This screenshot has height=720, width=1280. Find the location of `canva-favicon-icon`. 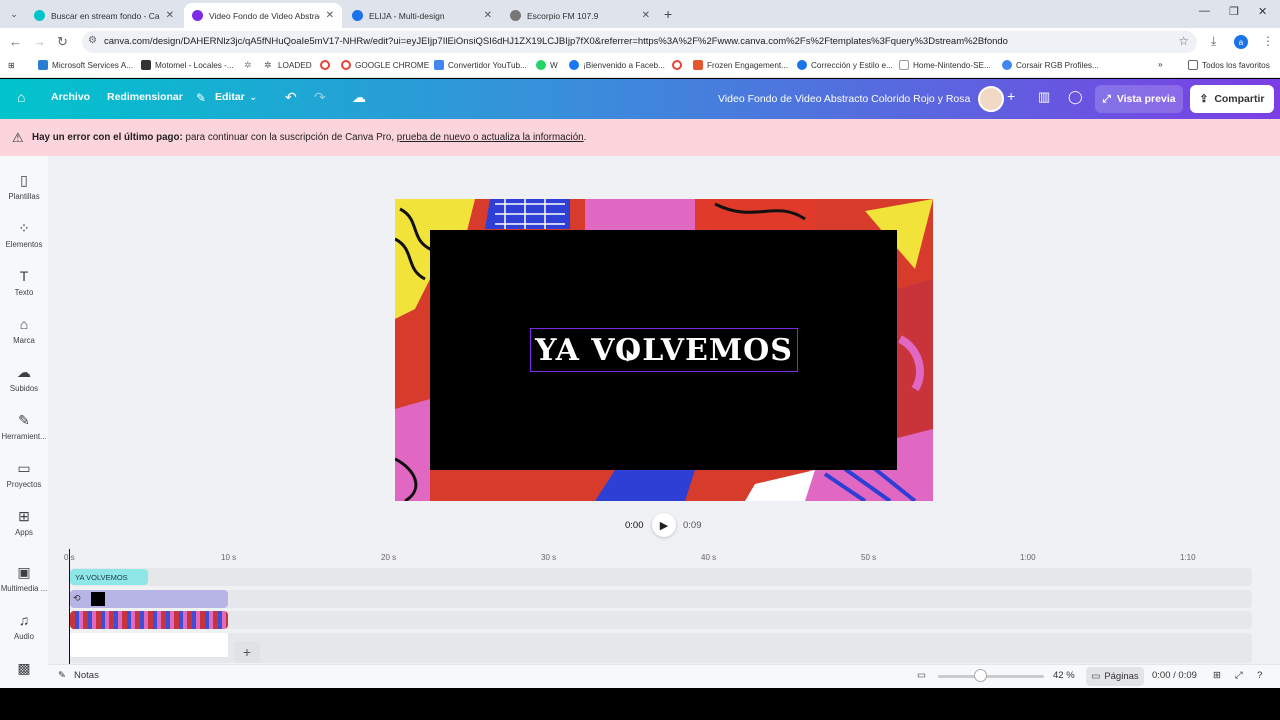

canva-favicon-icon is located at coordinates (197, 15).